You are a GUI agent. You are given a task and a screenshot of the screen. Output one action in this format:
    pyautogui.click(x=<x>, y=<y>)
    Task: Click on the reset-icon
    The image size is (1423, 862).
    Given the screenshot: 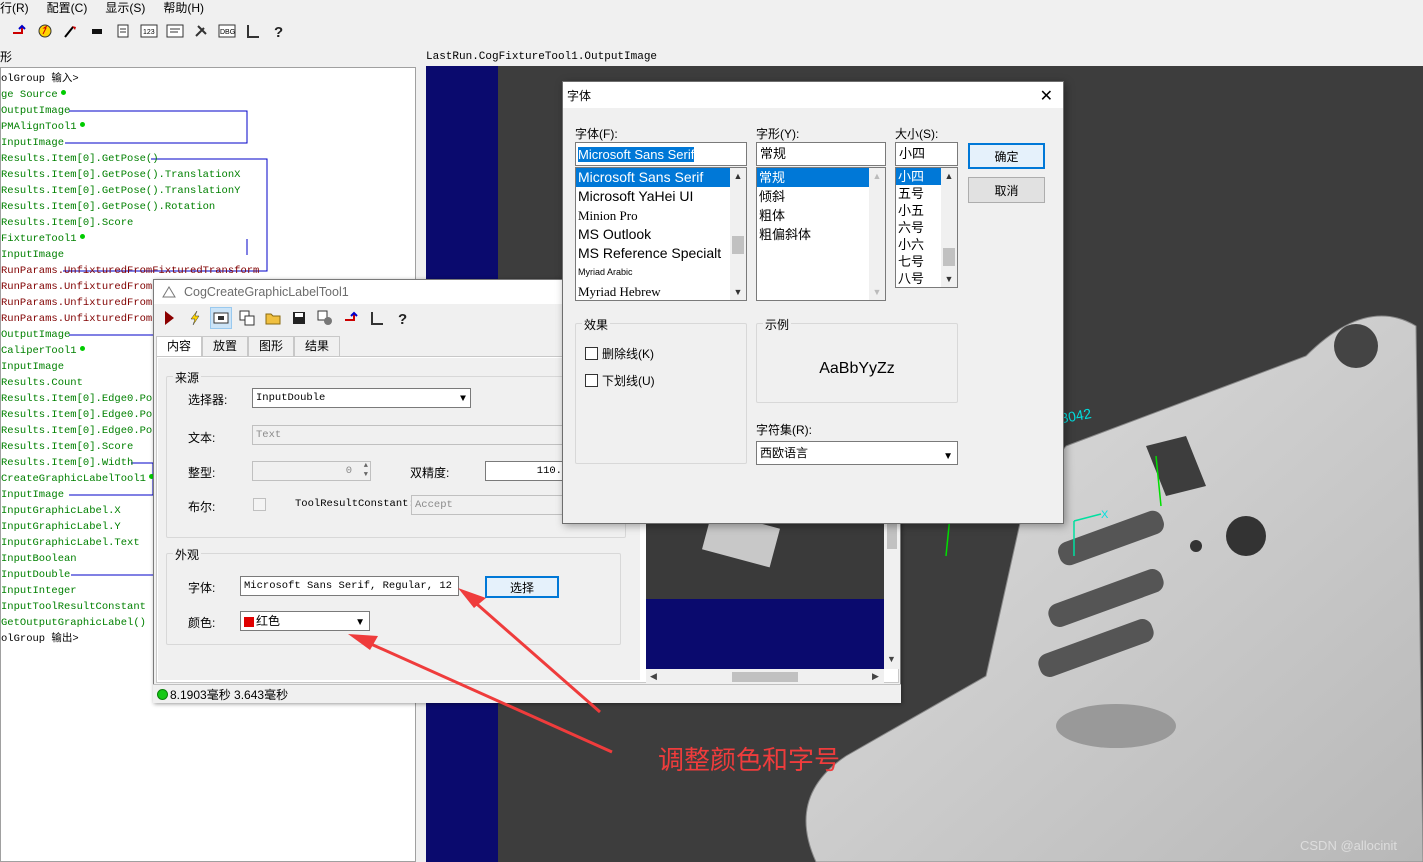 What is the action you would take?
    pyautogui.click(x=19, y=31)
    